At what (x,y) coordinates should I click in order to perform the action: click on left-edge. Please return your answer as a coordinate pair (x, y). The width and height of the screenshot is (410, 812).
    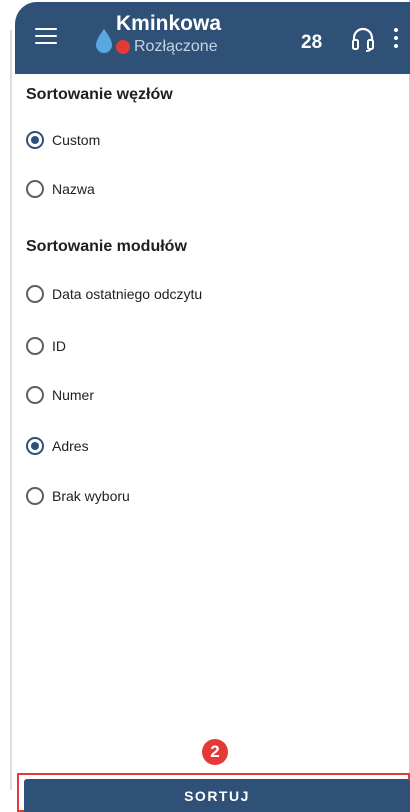
    Looking at the image, I should click on (11, 410).